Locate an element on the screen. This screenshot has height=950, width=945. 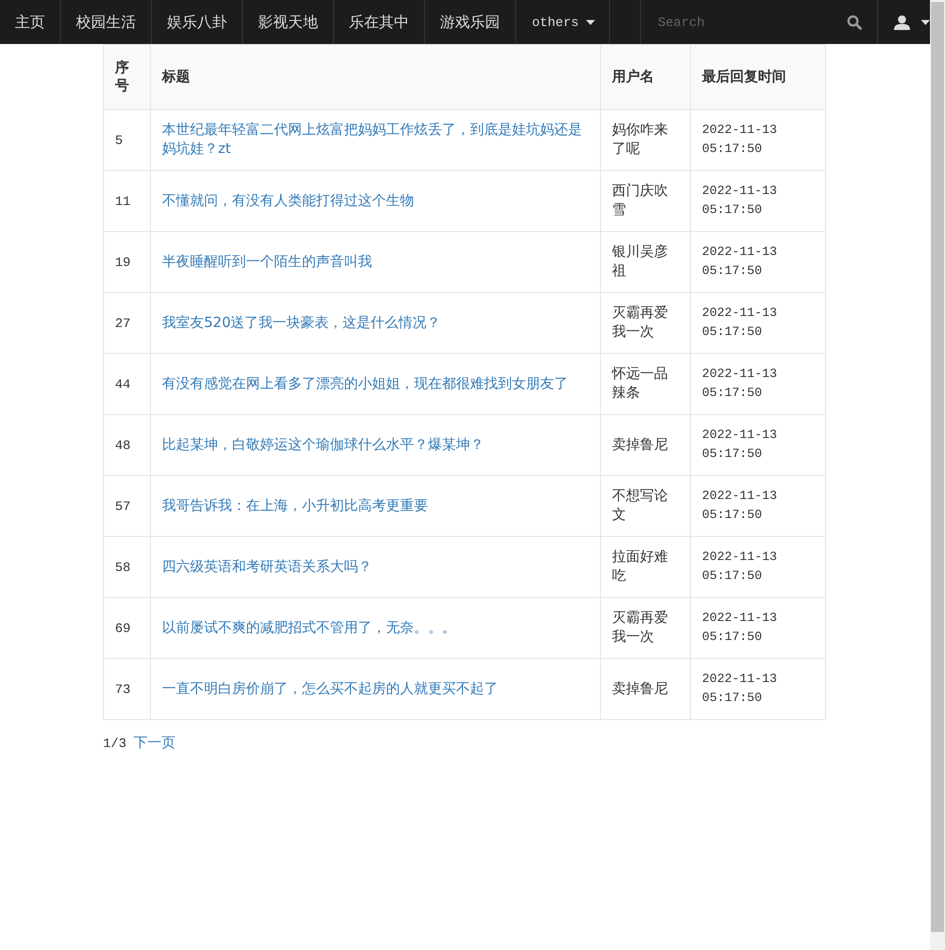
table-cell: 19 is located at coordinates (127, 262).